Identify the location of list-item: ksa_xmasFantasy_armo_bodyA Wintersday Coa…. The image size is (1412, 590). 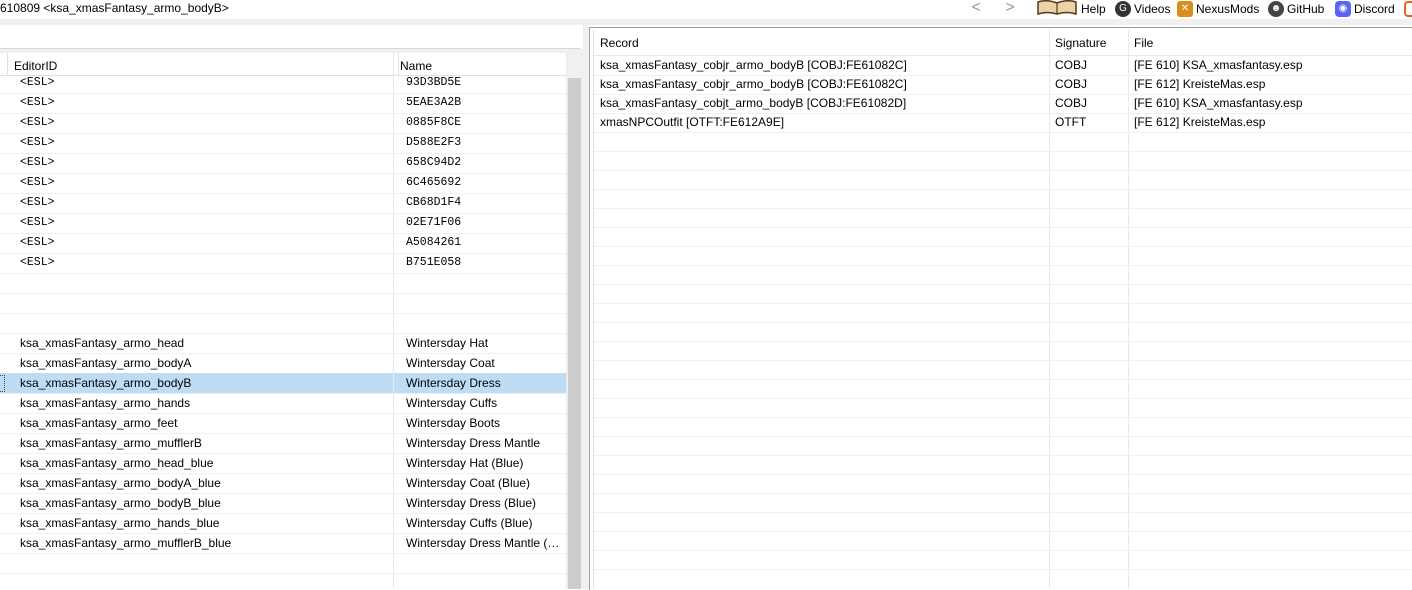
(283, 363).